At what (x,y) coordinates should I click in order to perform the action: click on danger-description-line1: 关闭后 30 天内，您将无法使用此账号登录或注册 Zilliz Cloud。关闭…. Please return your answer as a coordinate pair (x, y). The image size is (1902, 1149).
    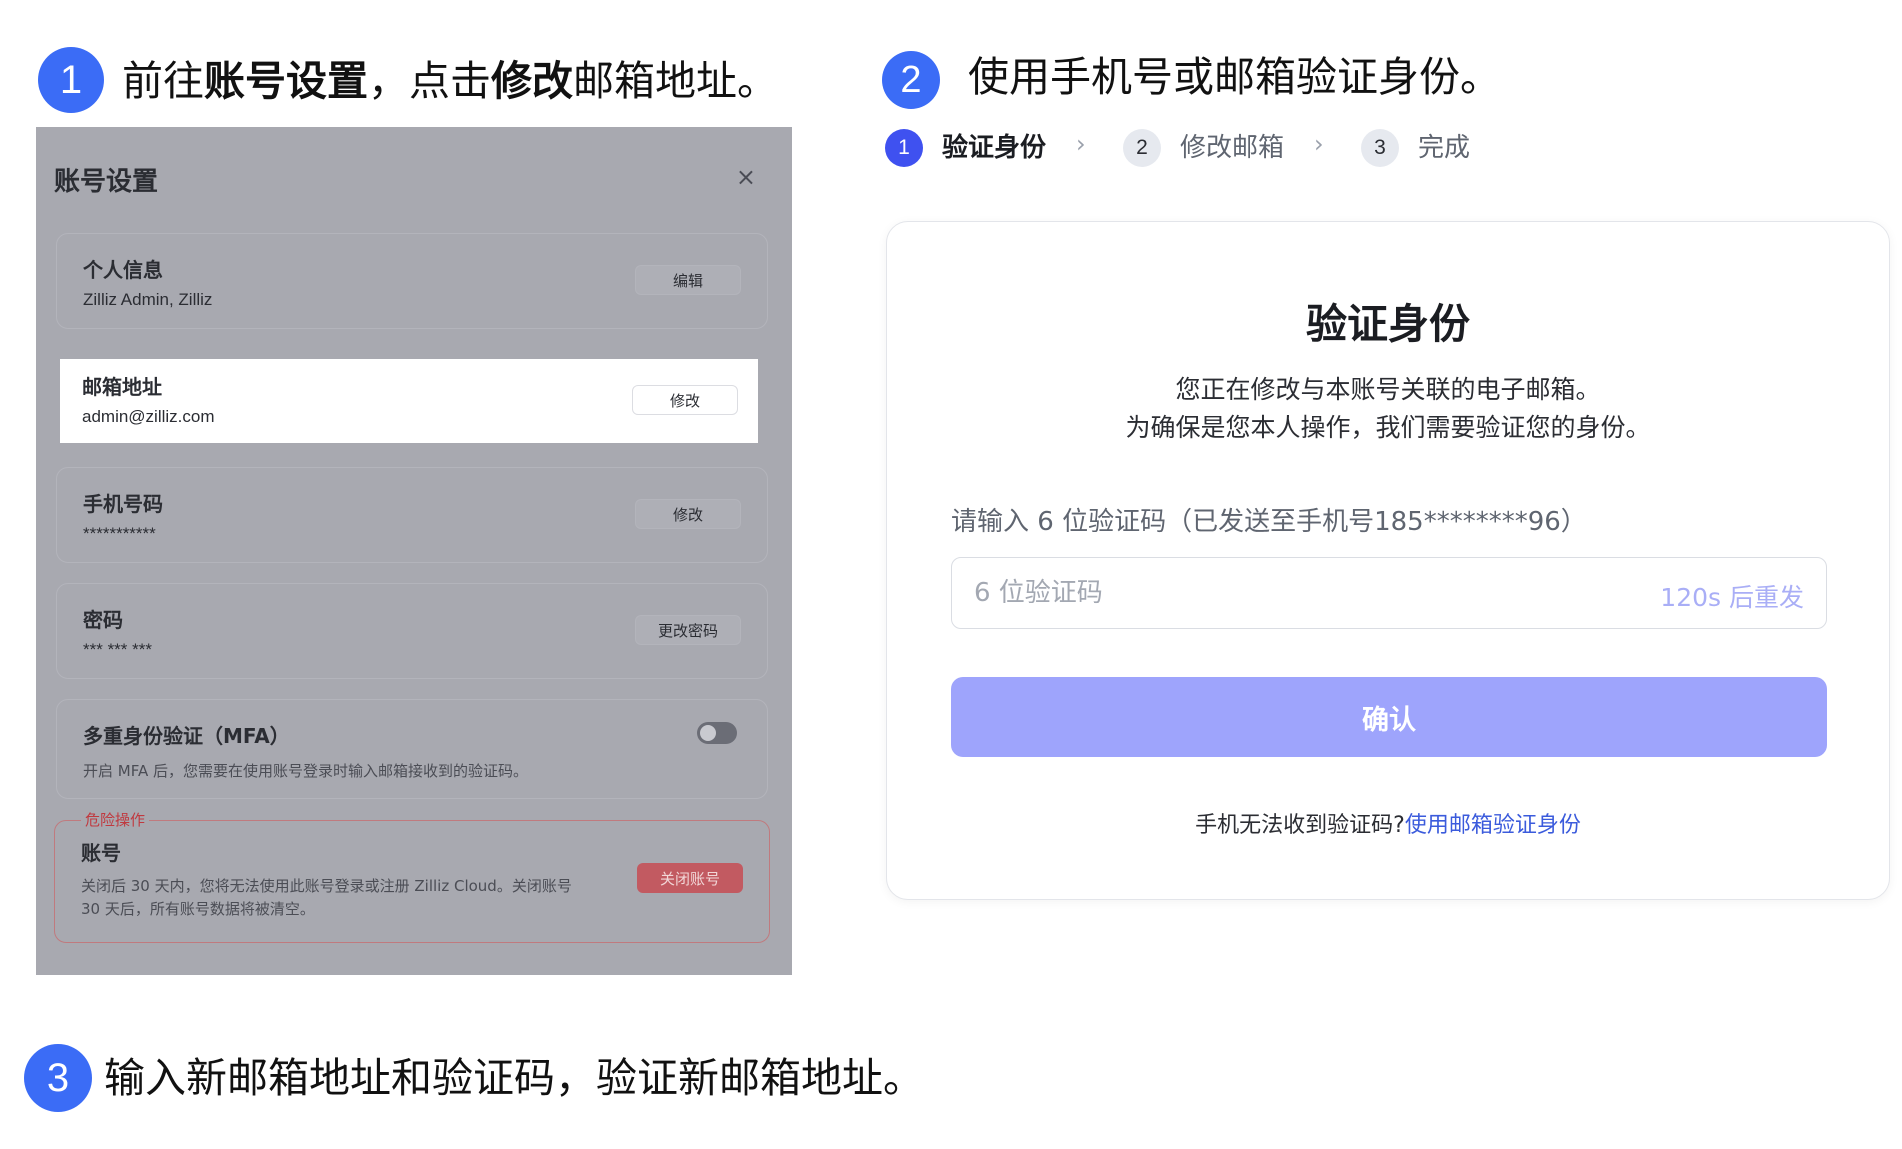
    Looking at the image, I should click on (326, 886).